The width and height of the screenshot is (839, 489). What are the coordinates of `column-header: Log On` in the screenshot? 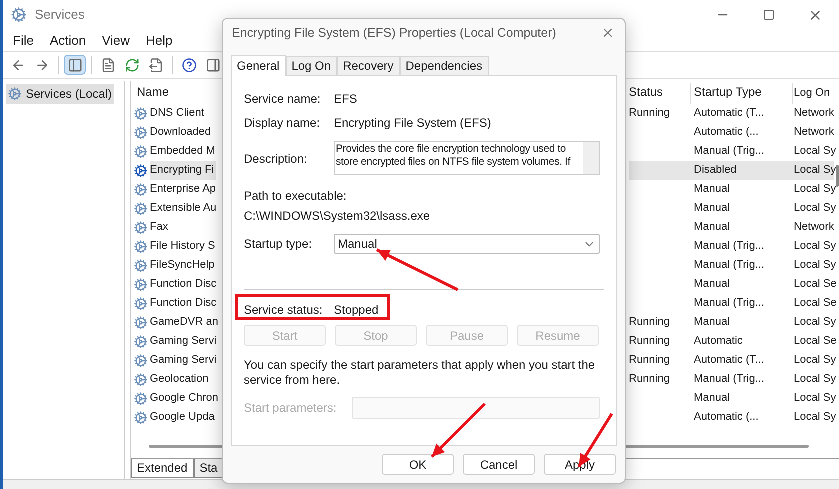 It's located at (813, 94).